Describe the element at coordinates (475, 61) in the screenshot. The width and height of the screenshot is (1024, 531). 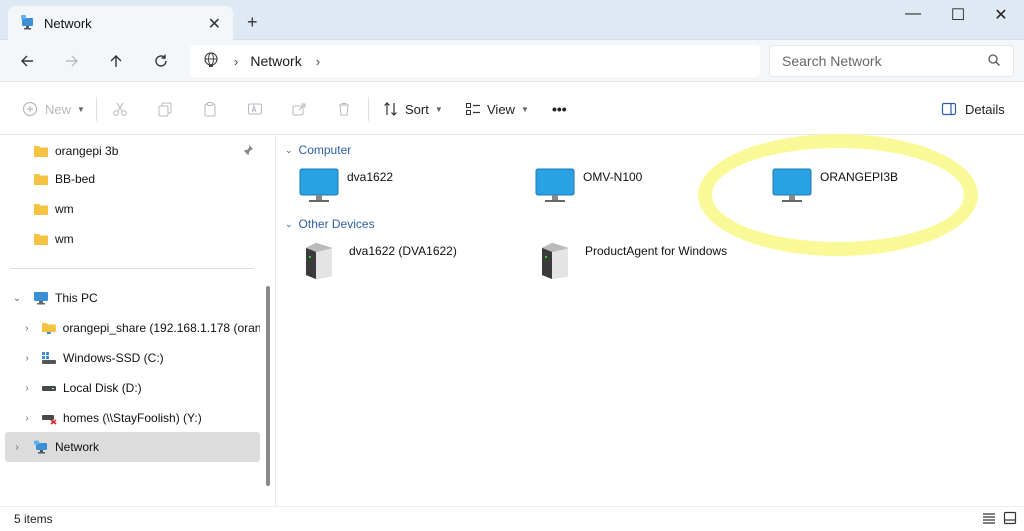
I see `address-bar: › Network ›` at that location.